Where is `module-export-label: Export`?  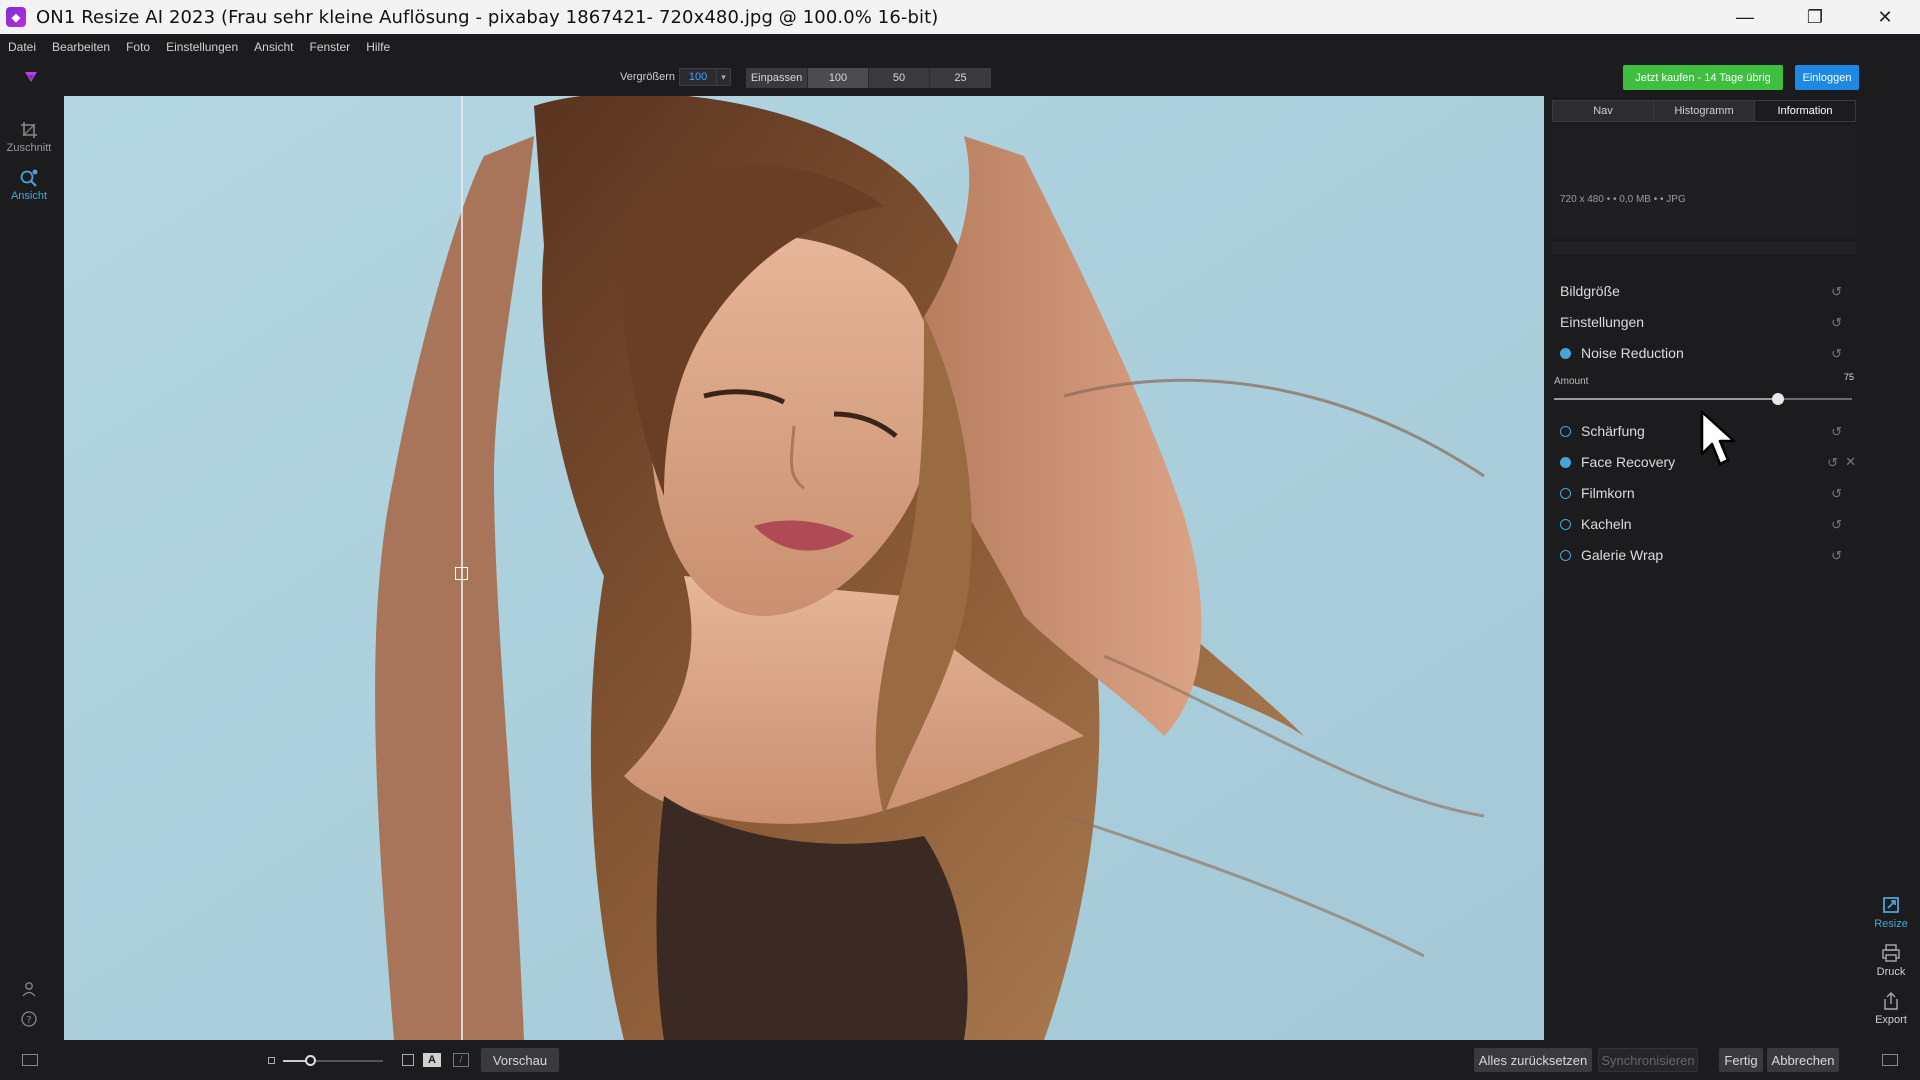 module-export-label: Export is located at coordinates (1891, 1020).